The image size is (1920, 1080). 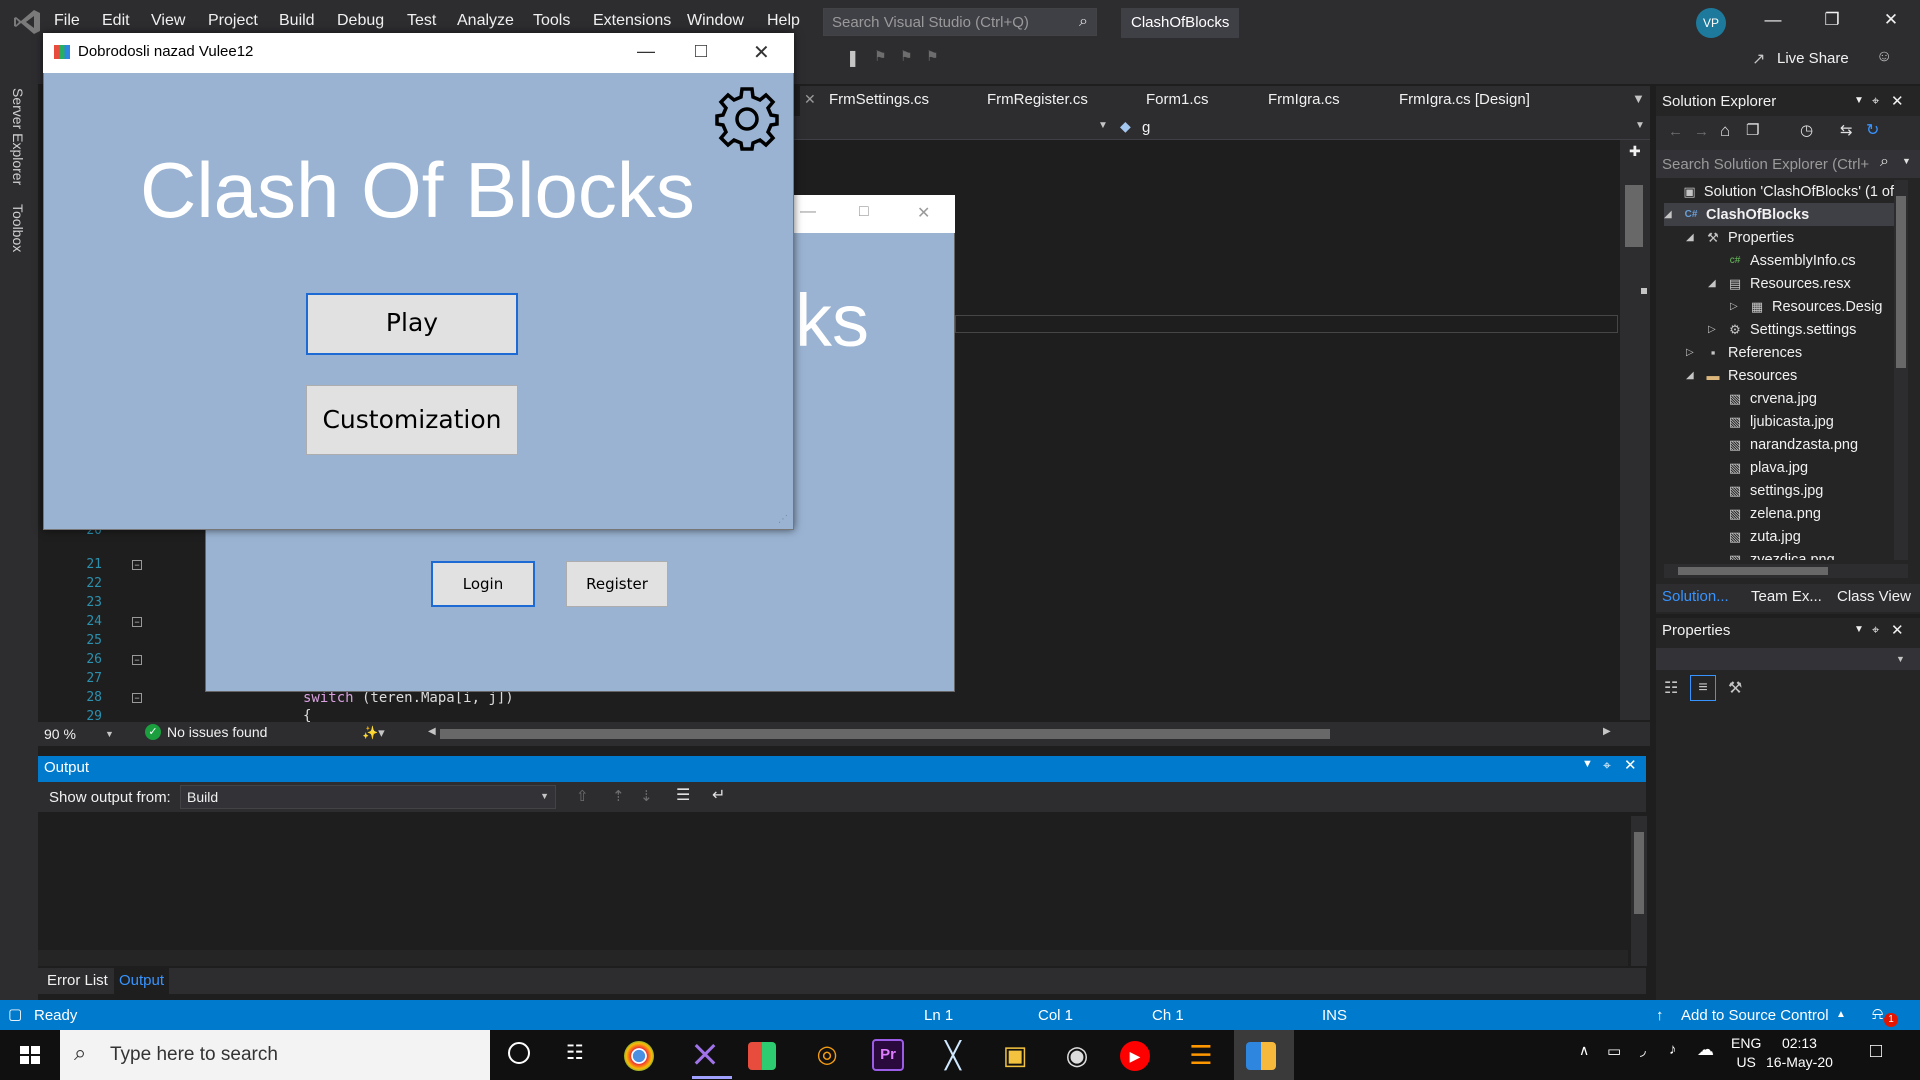 What do you see at coordinates (1614, 1051) in the screenshot?
I see `battery-icon: ▭` at bounding box center [1614, 1051].